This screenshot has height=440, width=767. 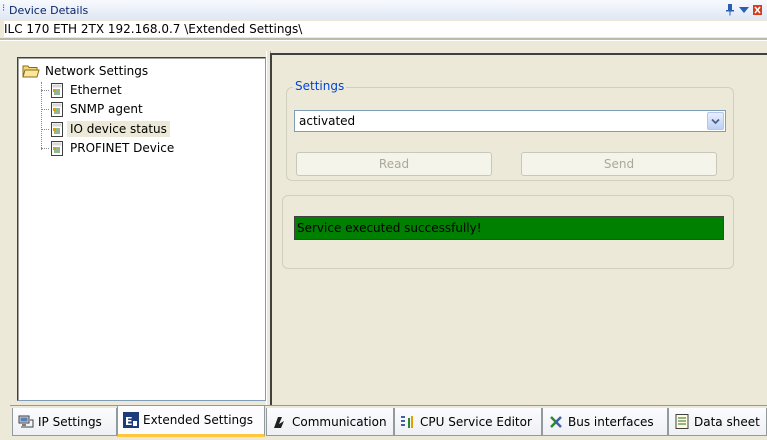 I want to click on bus-interfaces-icon, so click(x=556, y=422).